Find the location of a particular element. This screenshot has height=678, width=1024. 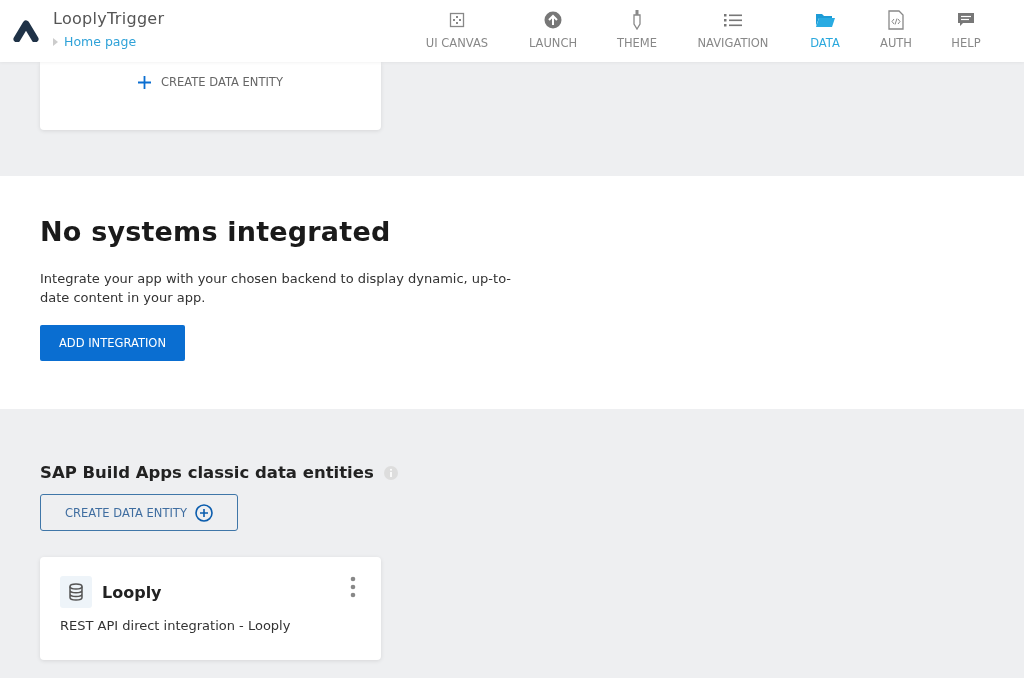

dropper-icon is located at coordinates (637, 20).